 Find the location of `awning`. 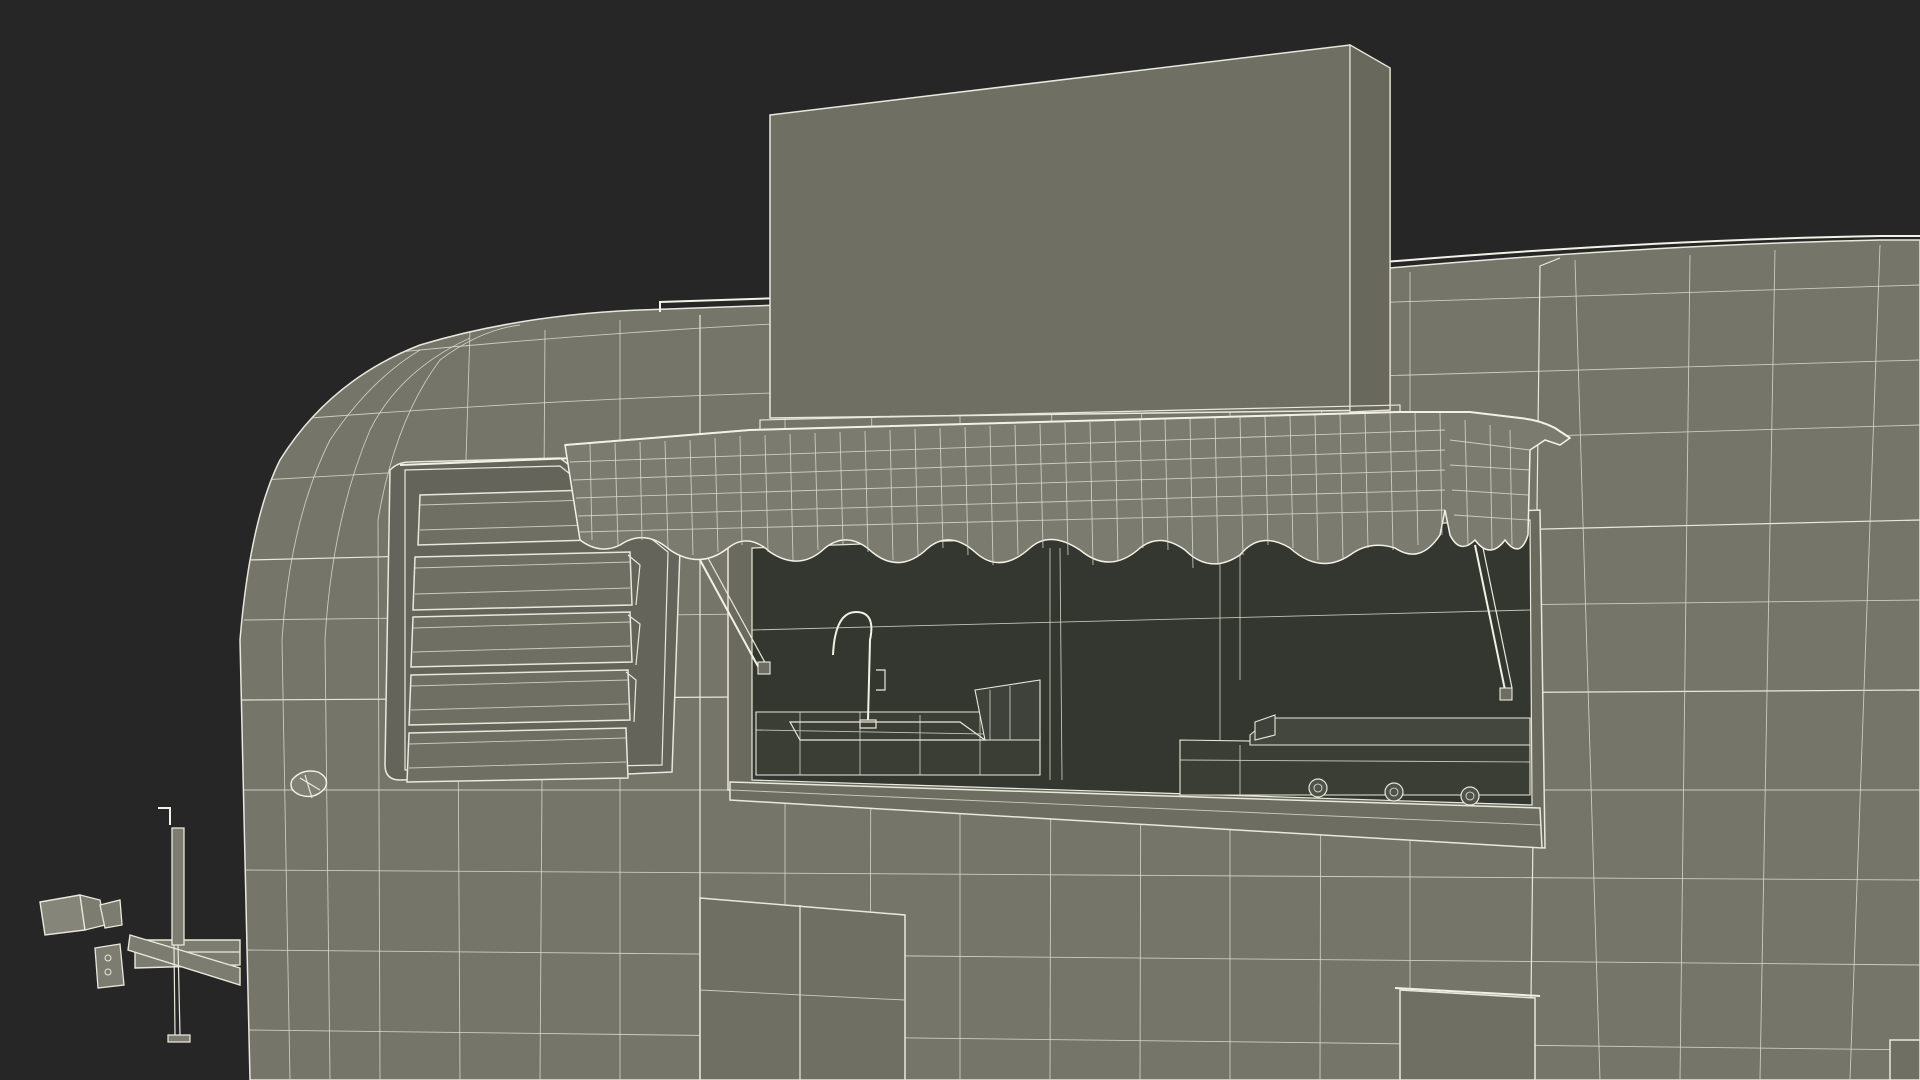

awning is located at coordinates (1068, 490).